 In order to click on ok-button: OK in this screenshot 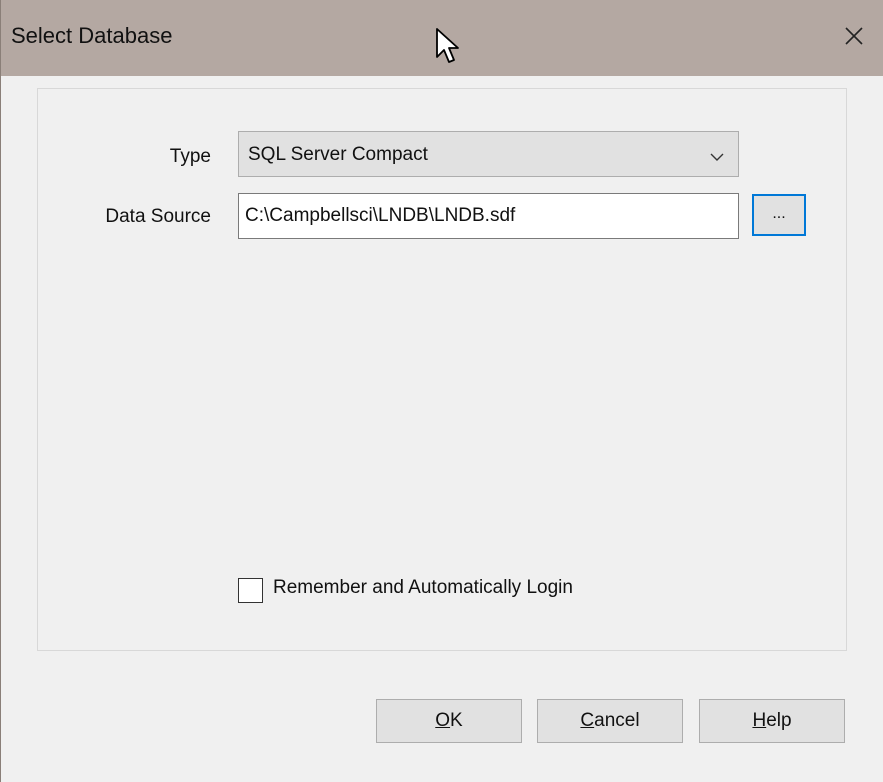, I will do `click(449, 721)`.